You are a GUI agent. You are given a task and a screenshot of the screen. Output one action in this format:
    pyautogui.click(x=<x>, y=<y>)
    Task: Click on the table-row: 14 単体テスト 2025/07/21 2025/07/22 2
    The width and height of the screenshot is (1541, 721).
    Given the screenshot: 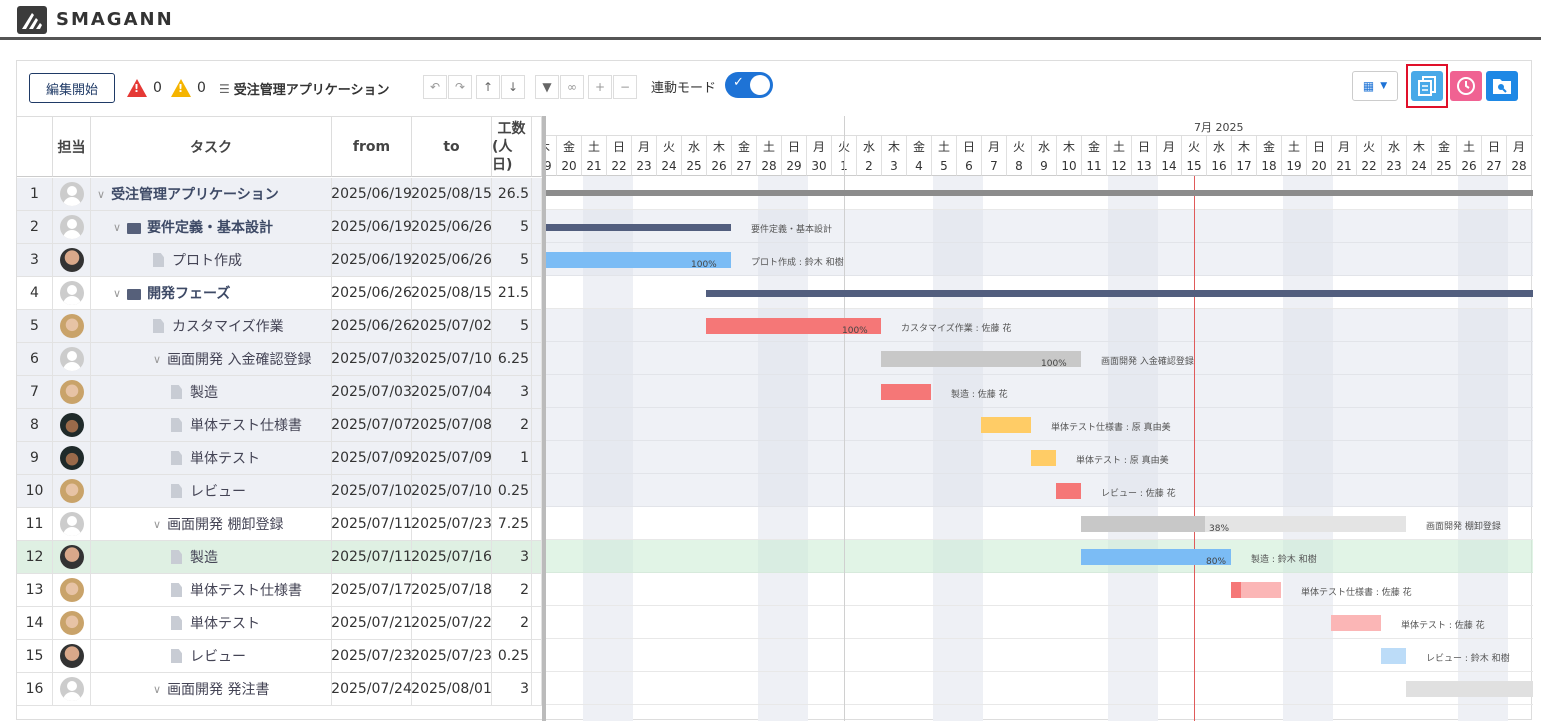 What is the action you would take?
    pyautogui.click(x=279, y=623)
    